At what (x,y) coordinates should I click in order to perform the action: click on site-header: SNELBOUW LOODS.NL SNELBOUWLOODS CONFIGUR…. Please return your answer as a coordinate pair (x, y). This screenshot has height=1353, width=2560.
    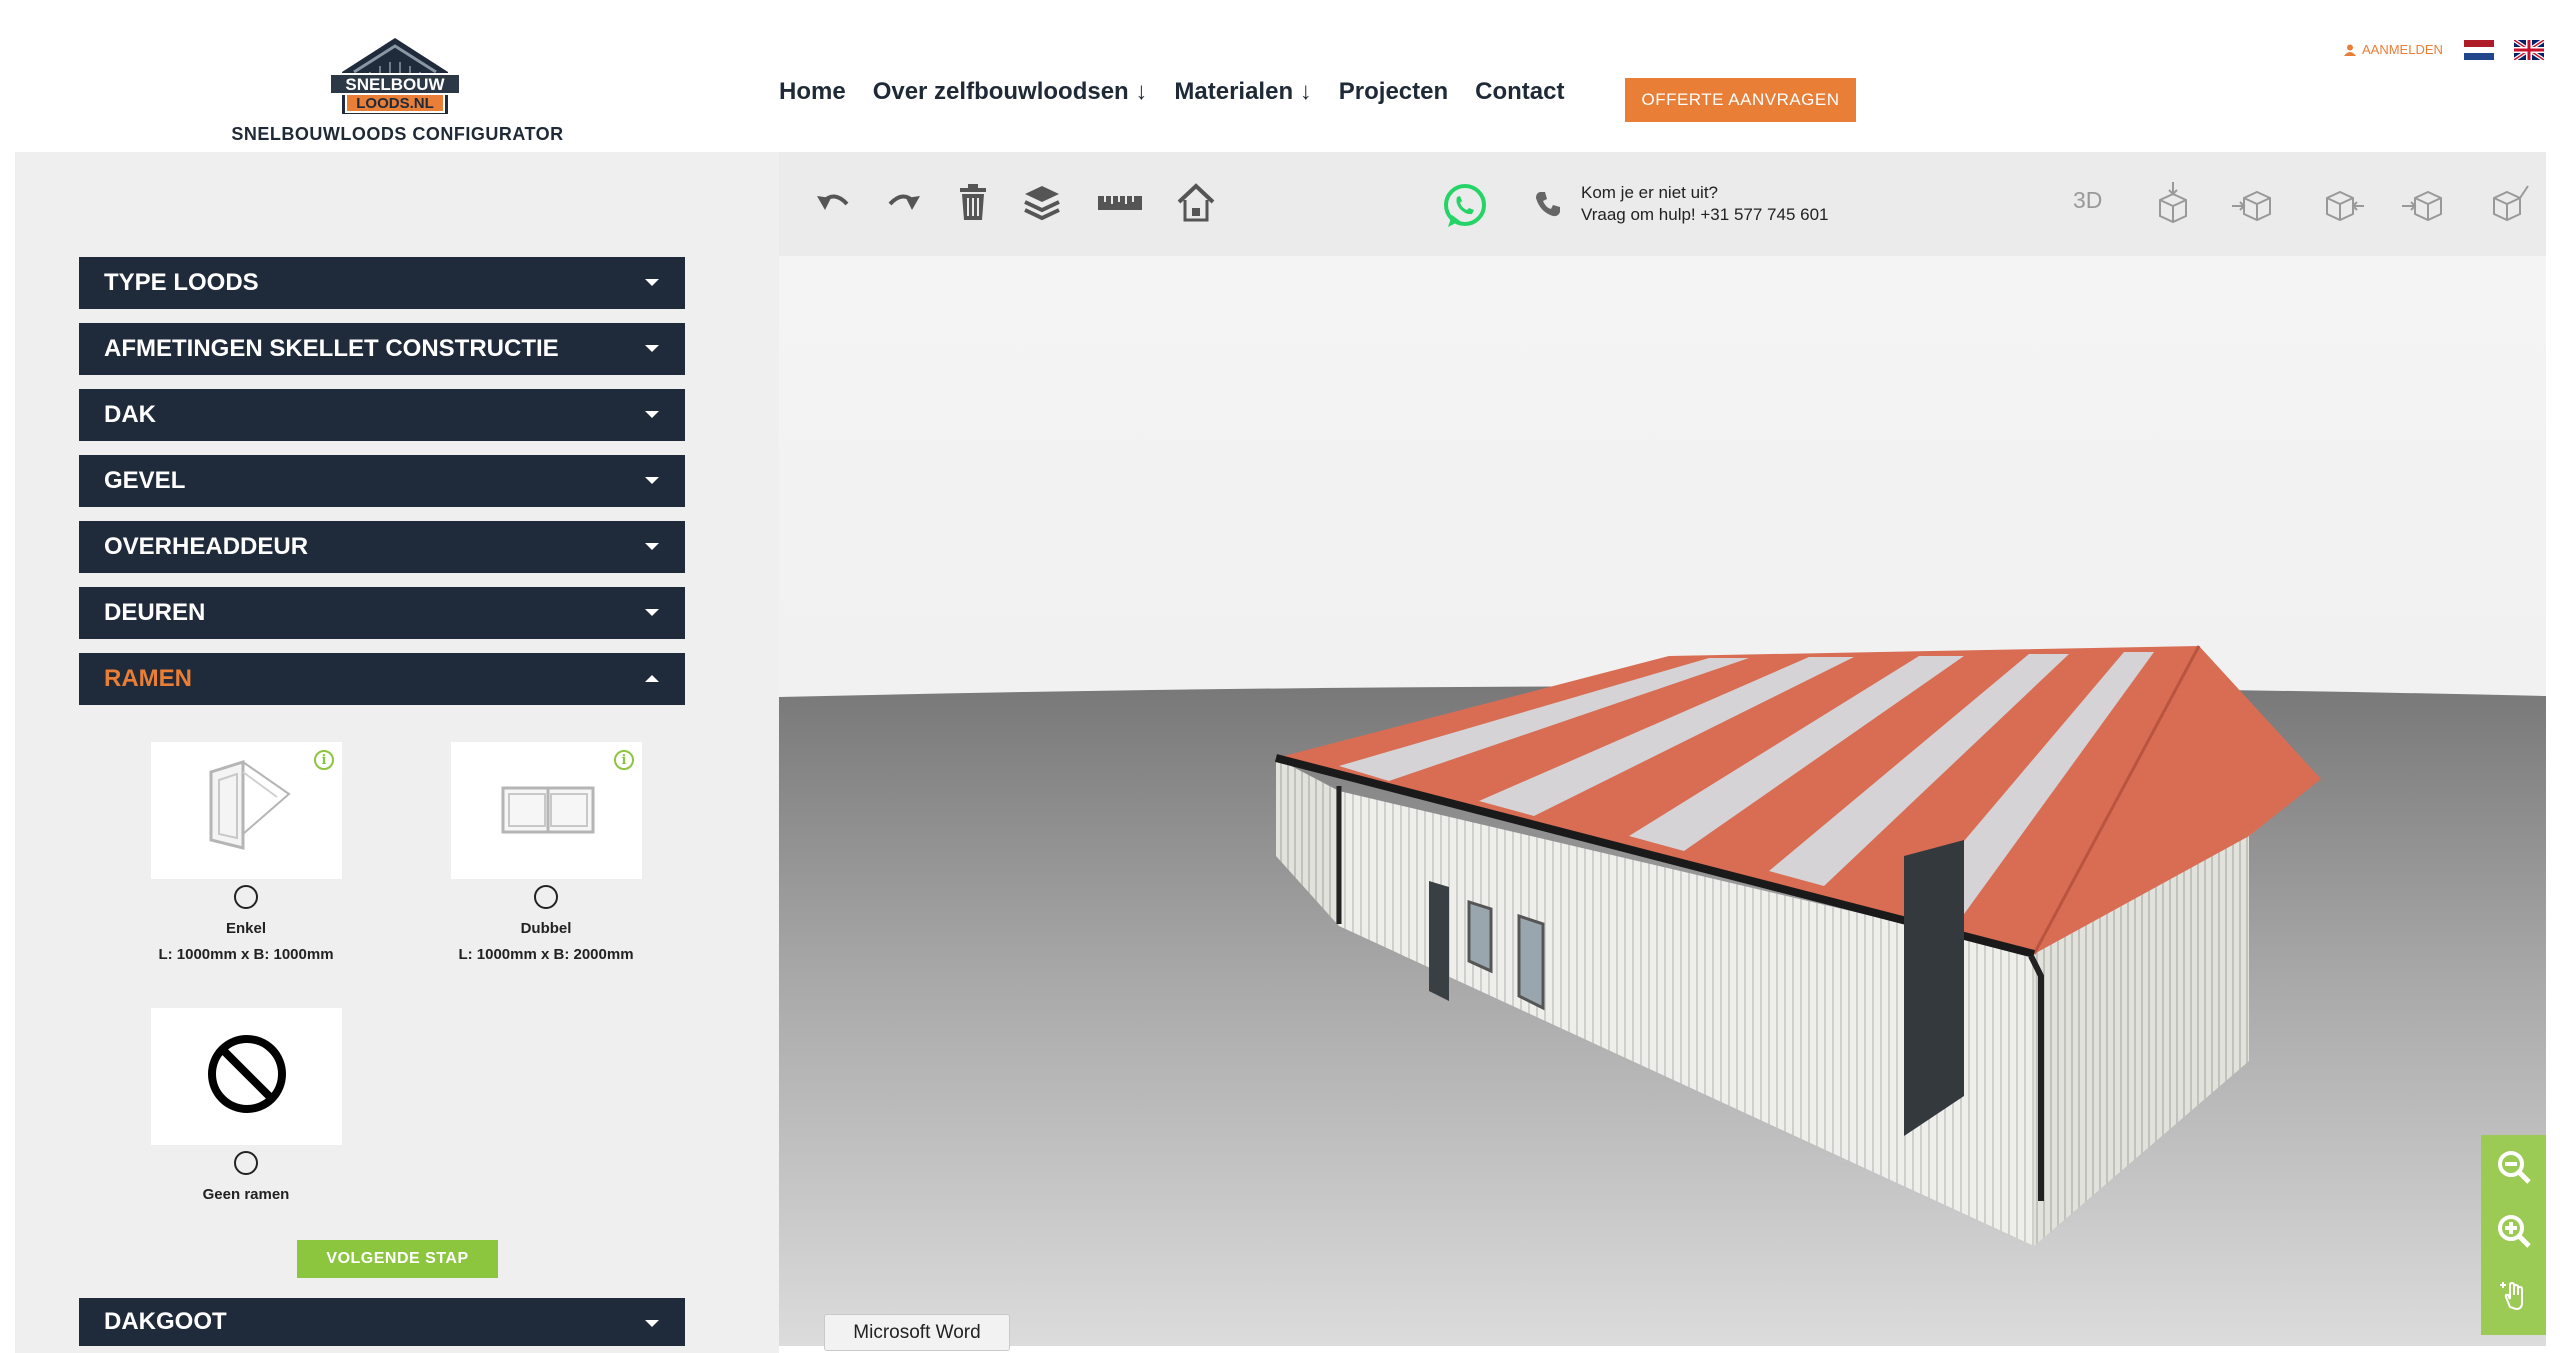
    Looking at the image, I should click on (1280, 76).